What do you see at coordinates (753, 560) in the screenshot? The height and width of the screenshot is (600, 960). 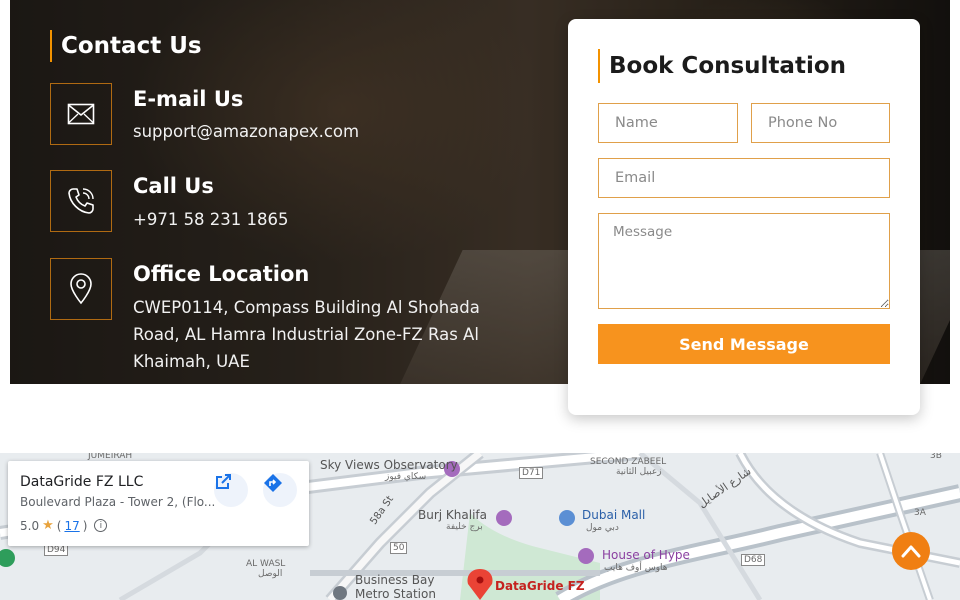 I see `road-shield-d68: D68` at bounding box center [753, 560].